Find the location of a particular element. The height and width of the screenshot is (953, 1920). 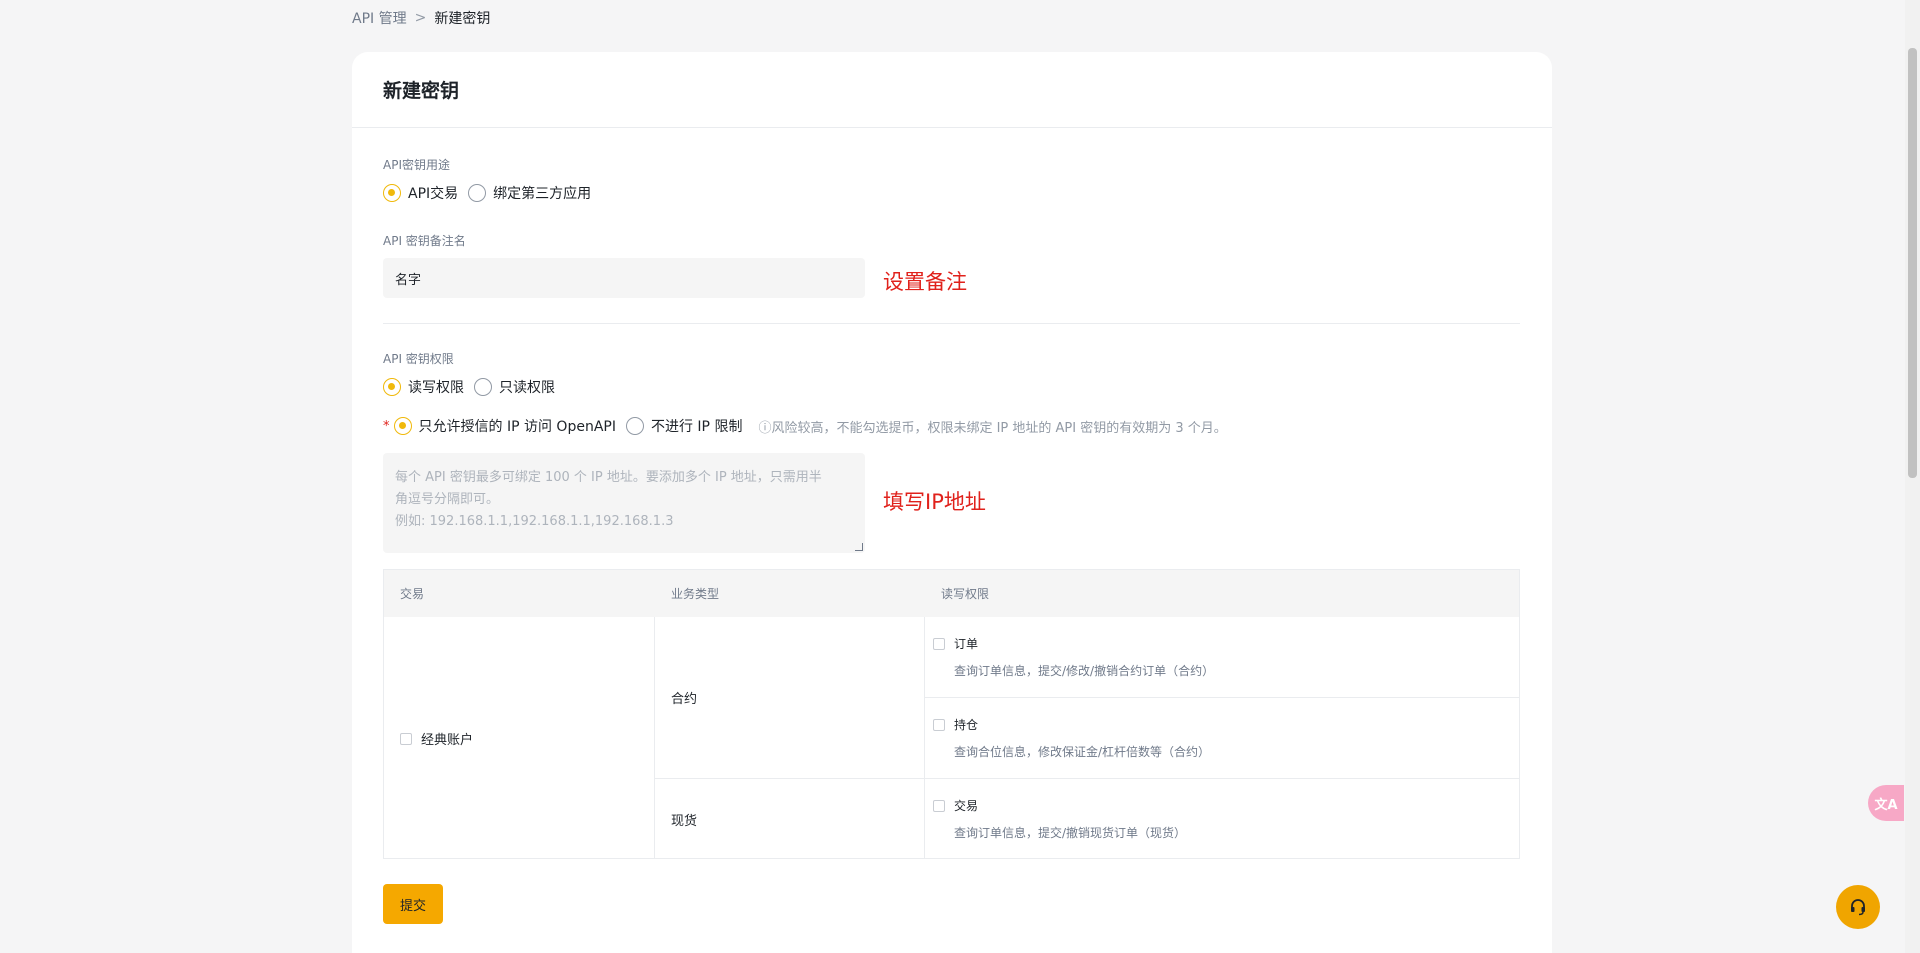

perm-cell: 持仓 查询合位信息，修改保证金/杠杆倍数等（合约） is located at coordinates (1222, 738).